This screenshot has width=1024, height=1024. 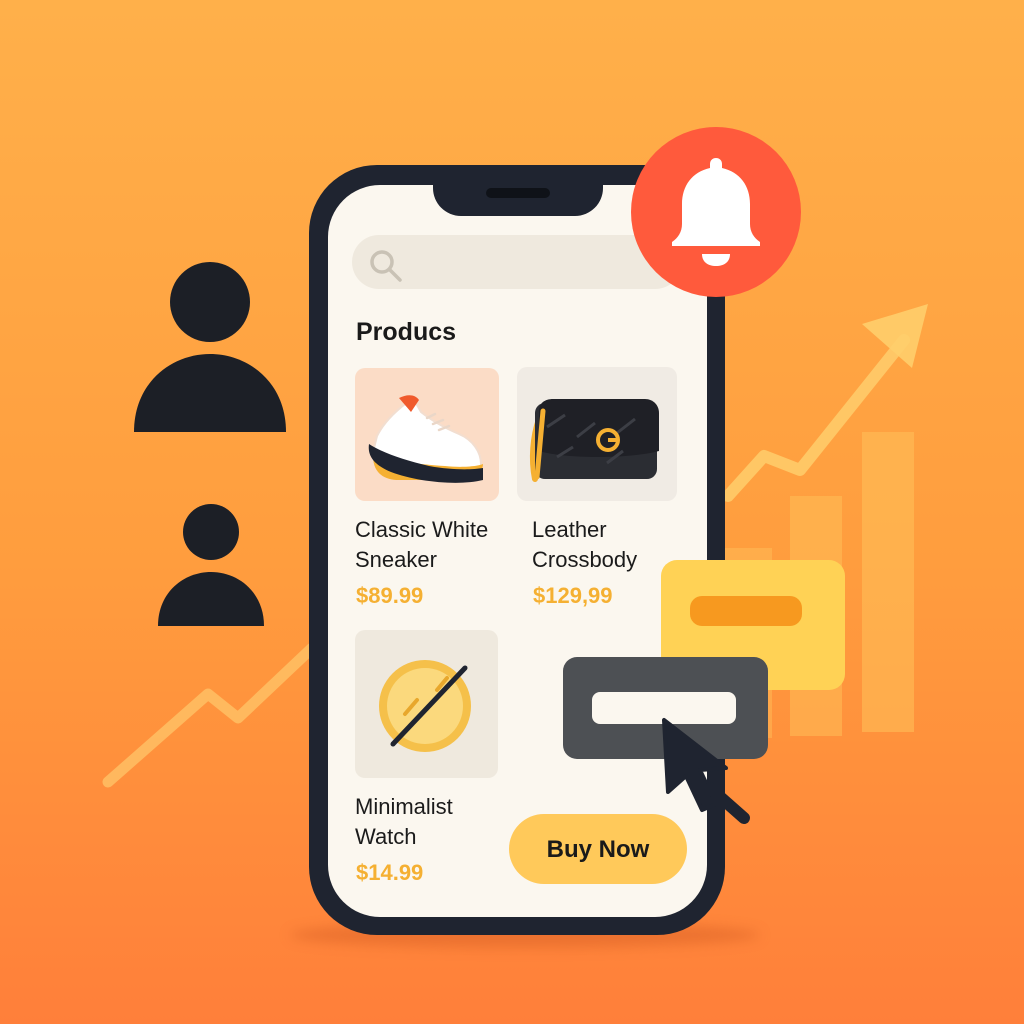 What do you see at coordinates (211, 565) in the screenshot?
I see `user-icon-small` at bounding box center [211, 565].